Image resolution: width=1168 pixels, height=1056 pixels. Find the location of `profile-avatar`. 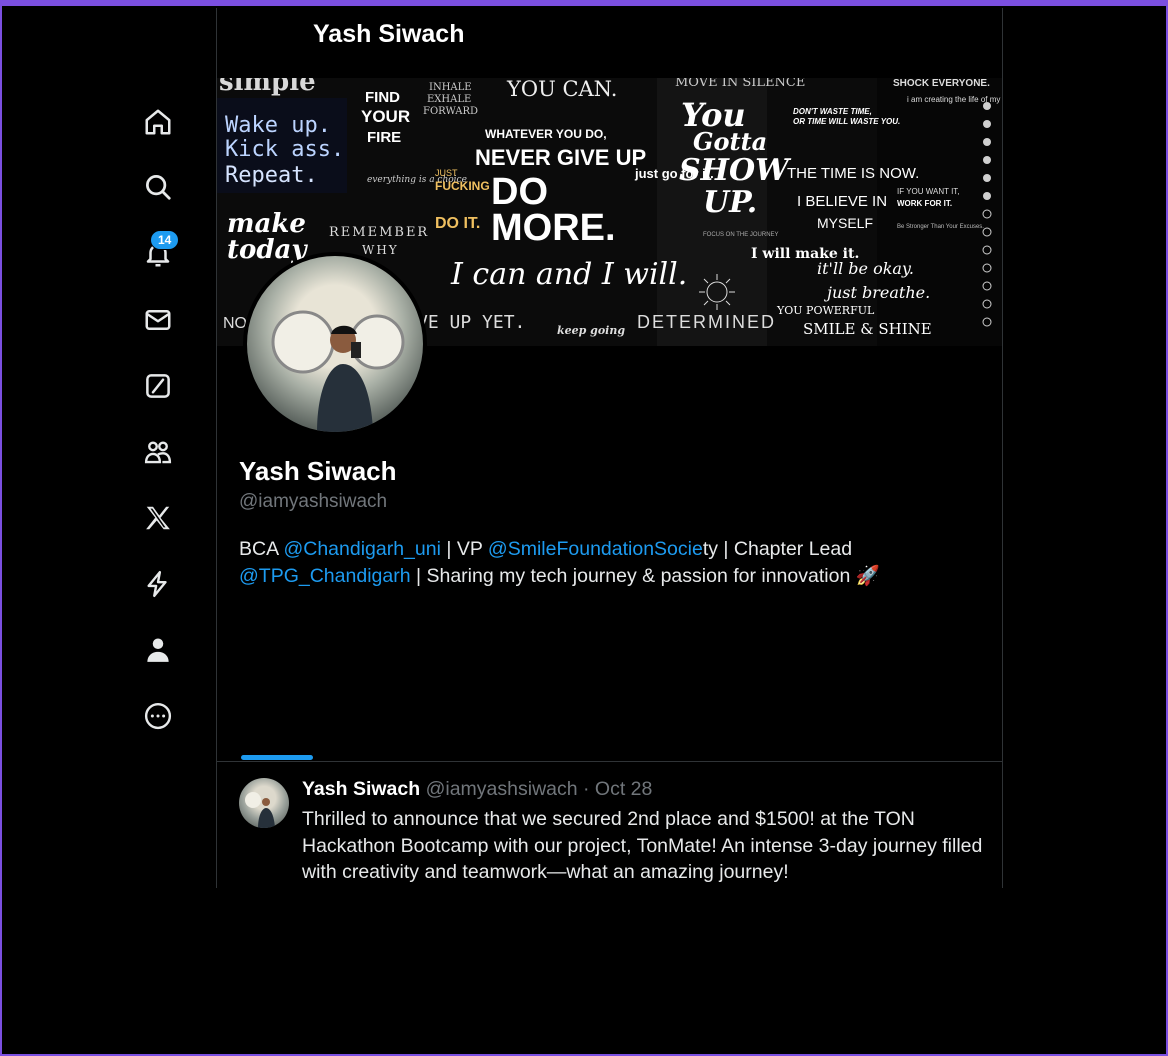

profile-avatar is located at coordinates (335, 344).